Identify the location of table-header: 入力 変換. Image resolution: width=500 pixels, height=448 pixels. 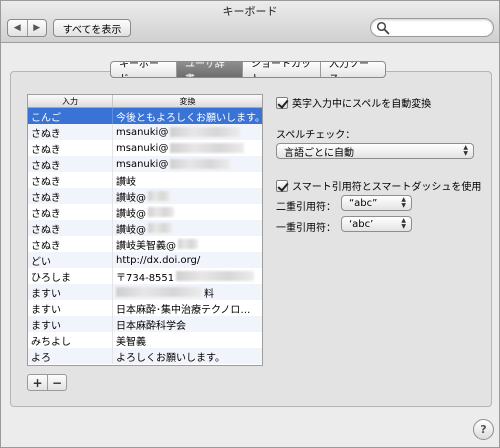
(145, 101).